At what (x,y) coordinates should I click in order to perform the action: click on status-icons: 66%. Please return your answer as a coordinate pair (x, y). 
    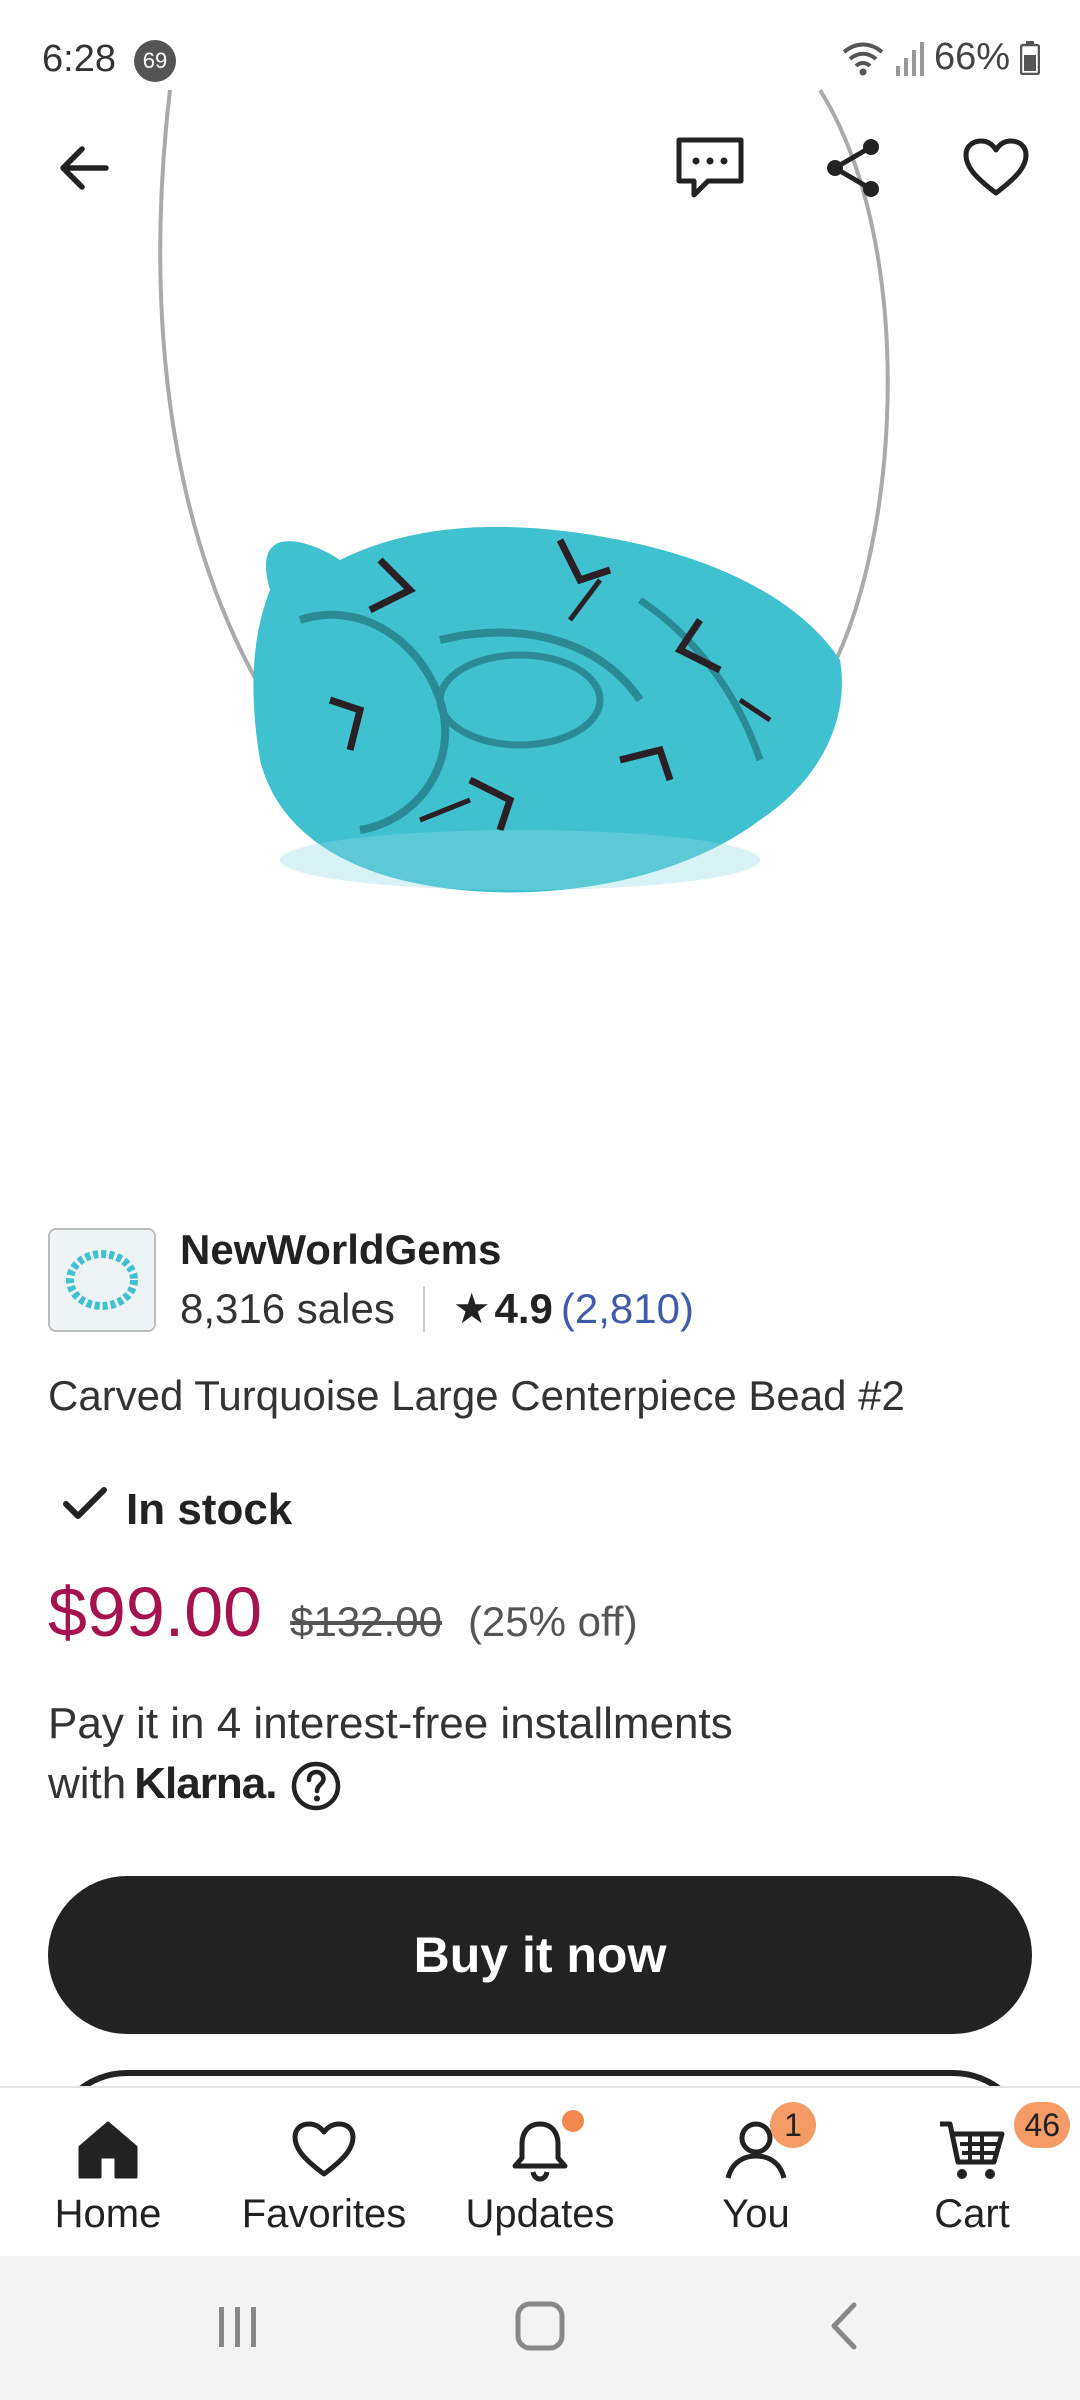
    Looking at the image, I should click on (940, 57).